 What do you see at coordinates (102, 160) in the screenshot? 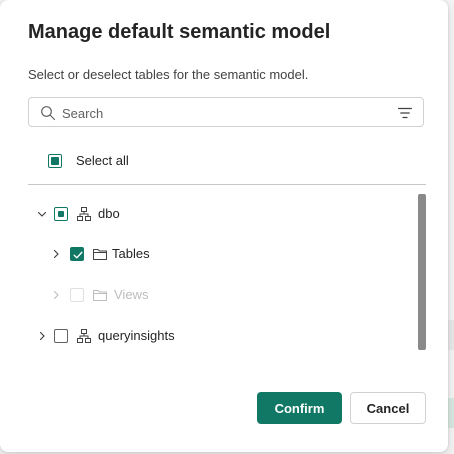
I see `select-all-label: Select all` at bounding box center [102, 160].